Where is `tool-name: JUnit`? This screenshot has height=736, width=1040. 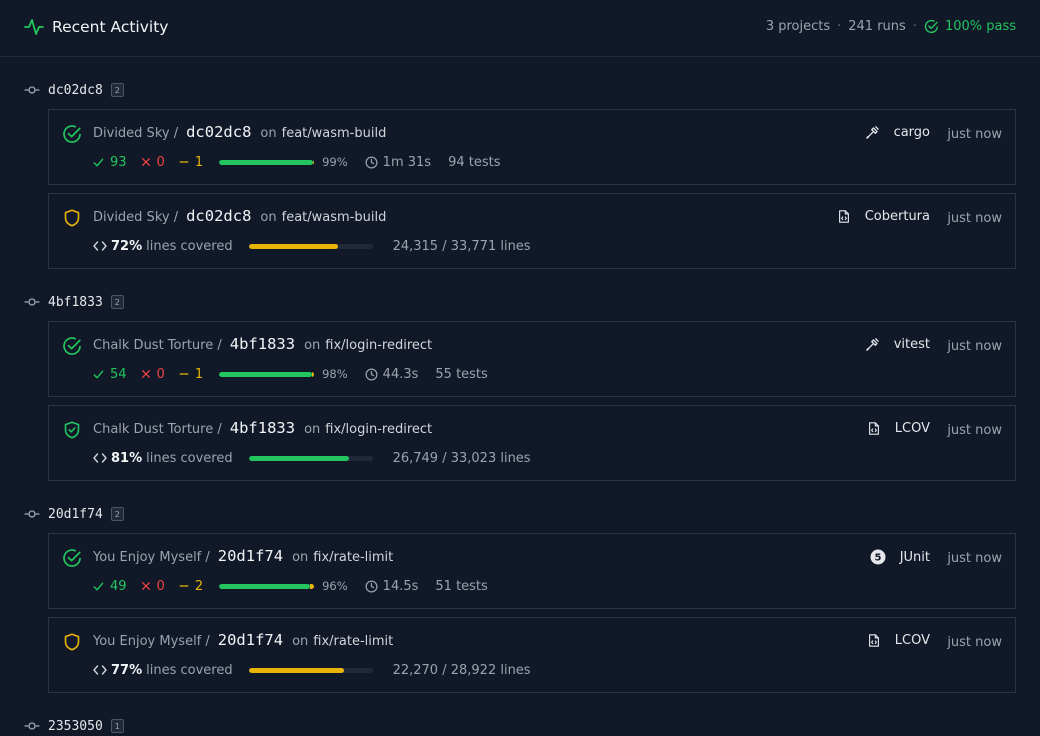
tool-name: JUnit is located at coordinates (914, 557).